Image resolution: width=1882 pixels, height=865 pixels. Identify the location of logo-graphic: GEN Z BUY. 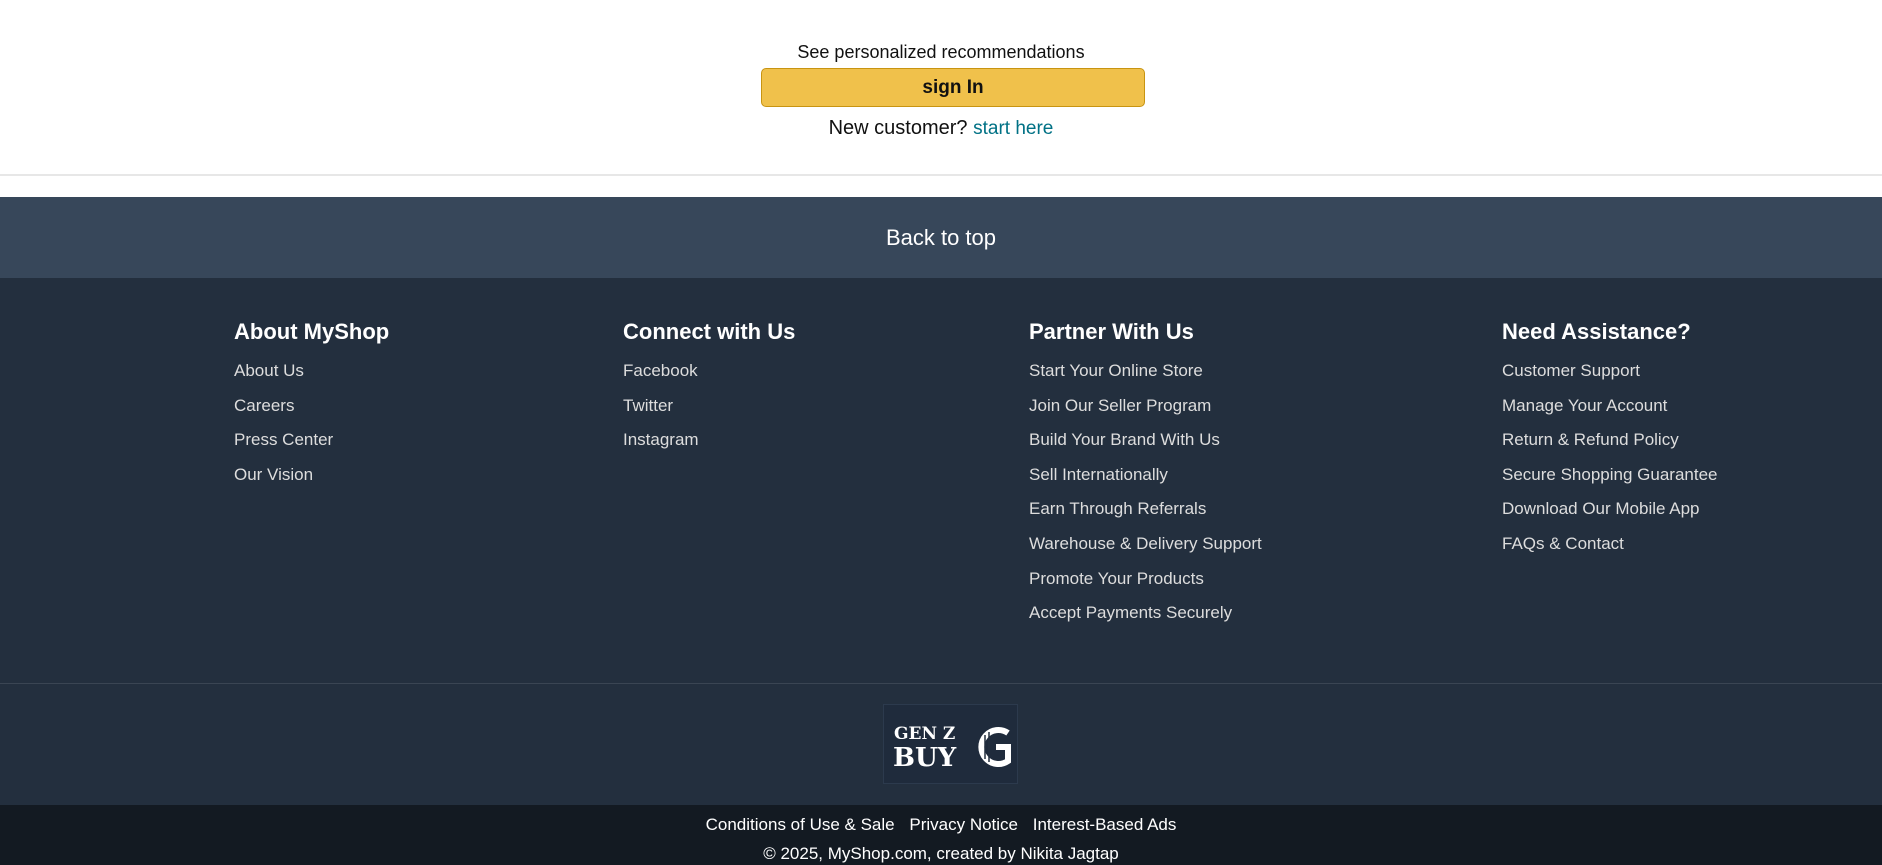
(952, 748).